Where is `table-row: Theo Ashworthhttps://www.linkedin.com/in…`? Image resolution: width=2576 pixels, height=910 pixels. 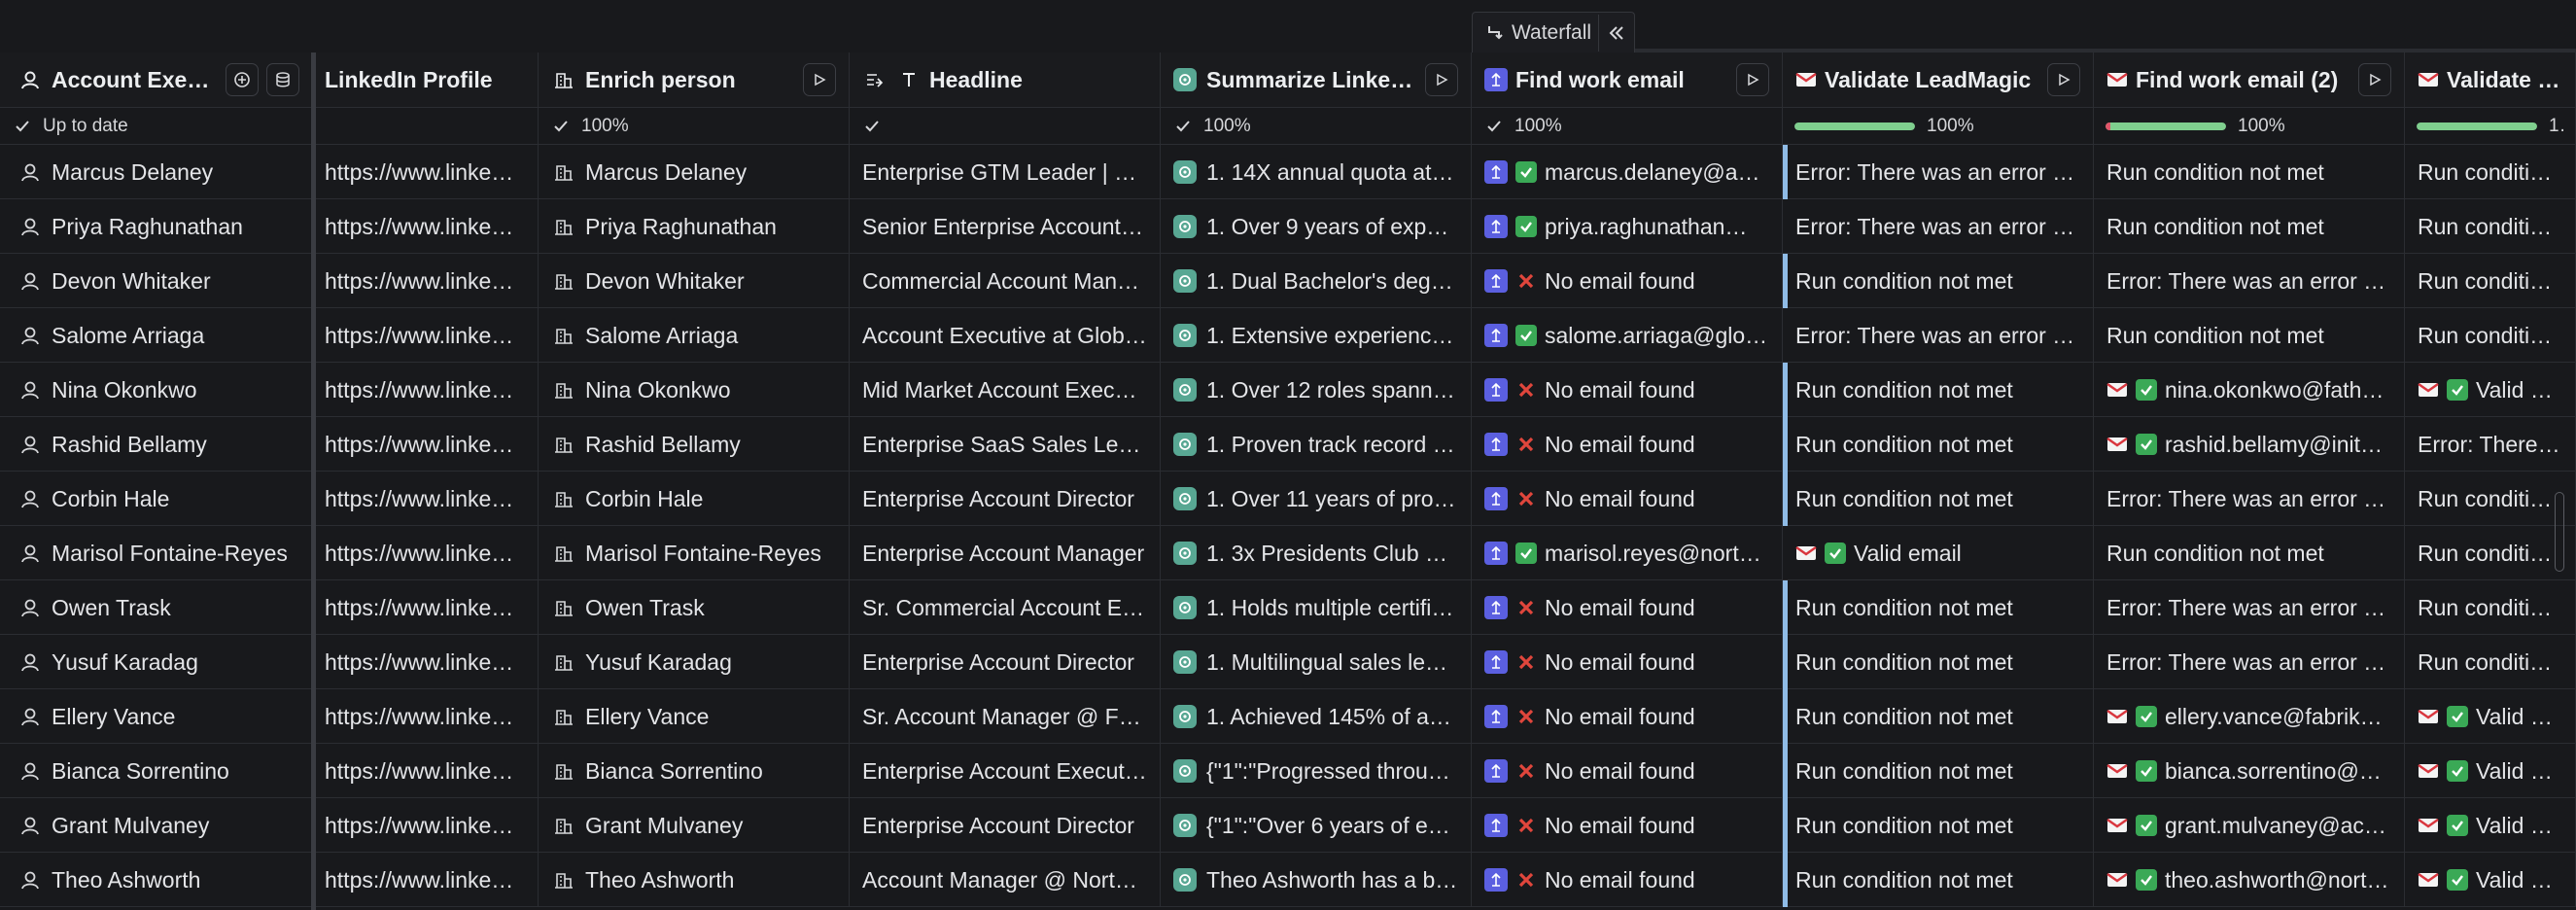 table-row: Theo Ashworthhttps://www.linkedin.com/in… is located at coordinates (1288, 880).